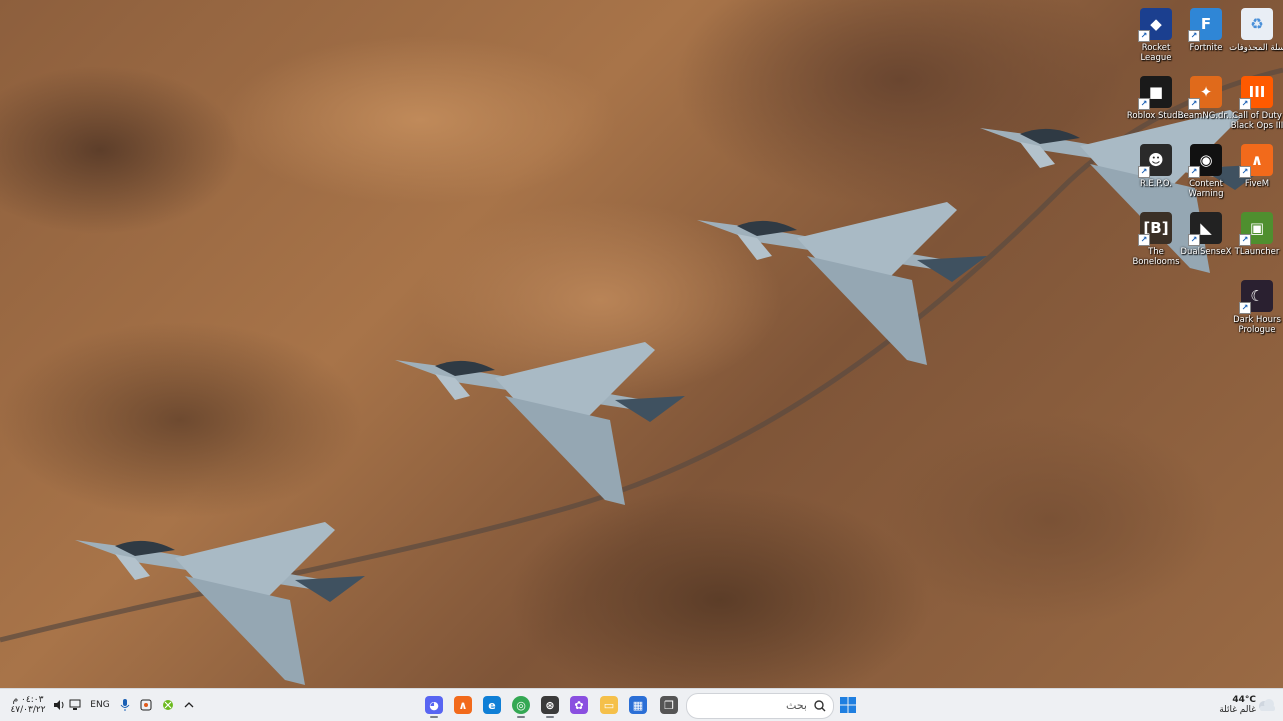  I want to click on taskbar: ٠٤:٠٣ م ٤٧/٠٣/٢٢ ENG ◕ ∧ e ◎ ⊛ ✿ ▭ ▦ ❐ بحث, so click(641, 704).